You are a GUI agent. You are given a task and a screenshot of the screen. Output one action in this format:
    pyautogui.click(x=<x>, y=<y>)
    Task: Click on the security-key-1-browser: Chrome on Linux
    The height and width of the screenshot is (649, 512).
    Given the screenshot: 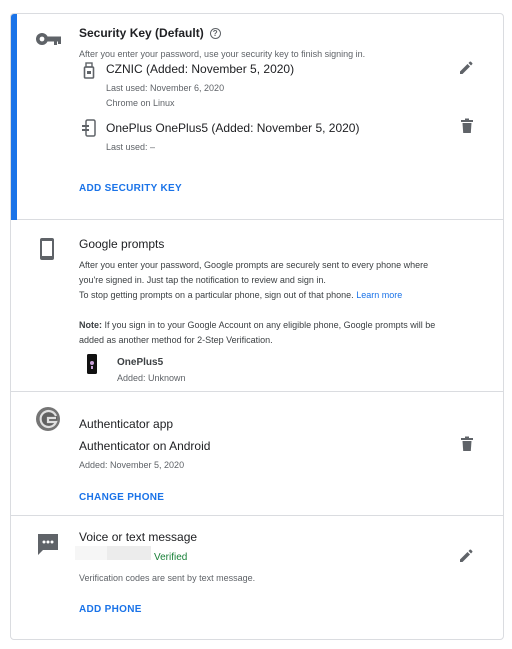 What is the action you would take?
    pyautogui.click(x=140, y=103)
    